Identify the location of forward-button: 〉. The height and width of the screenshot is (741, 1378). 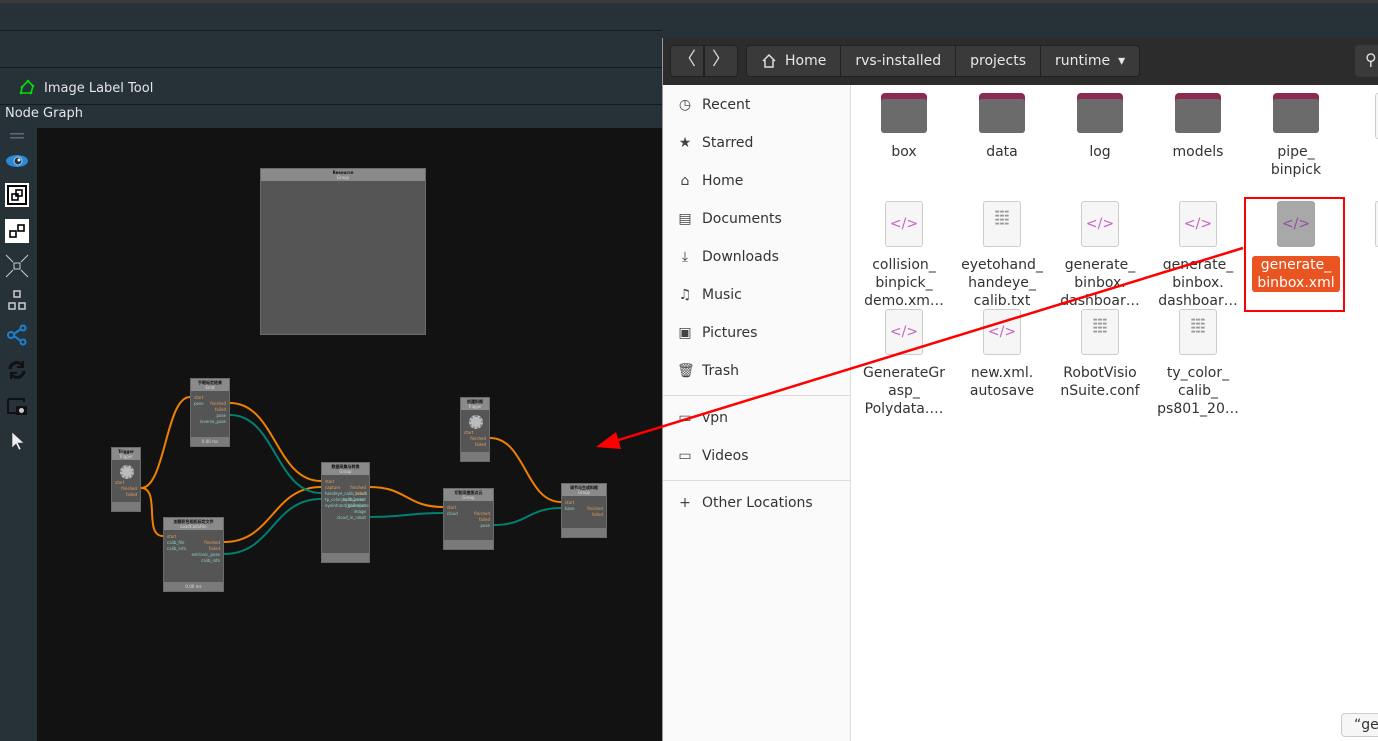
(721, 61).